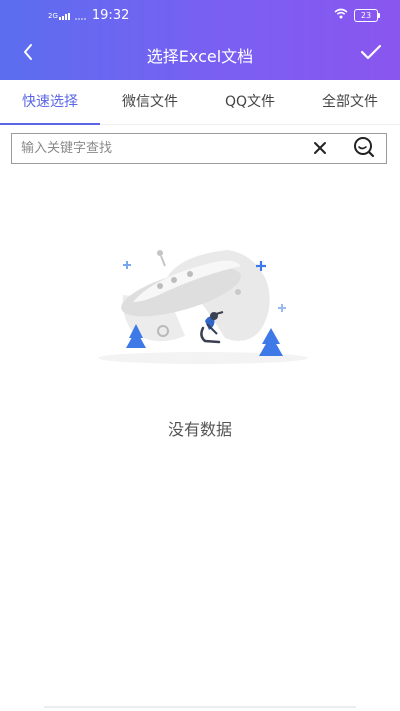 Image resolution: width=400 pixels, height=711 pixels. I want to click on nav-bar: 选择Excel文档, so click(200, 54).